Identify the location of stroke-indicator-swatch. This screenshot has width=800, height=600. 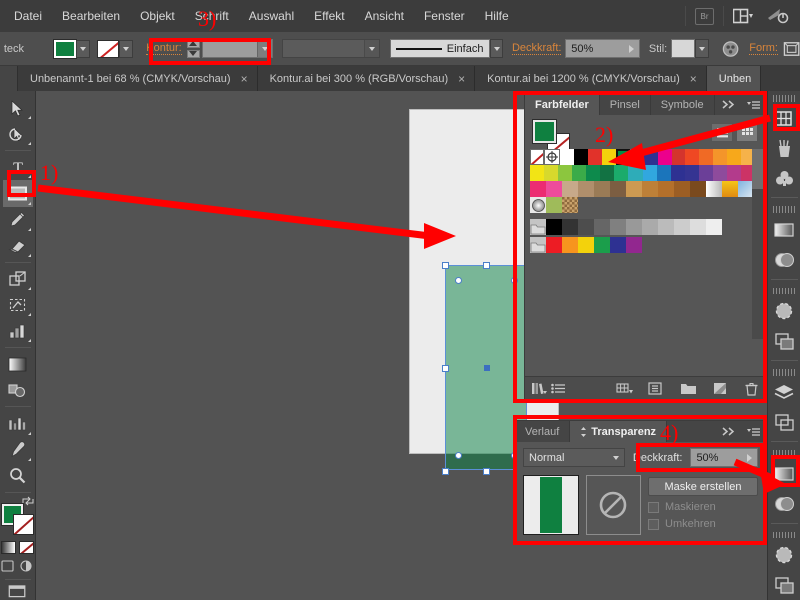
(23, 524).